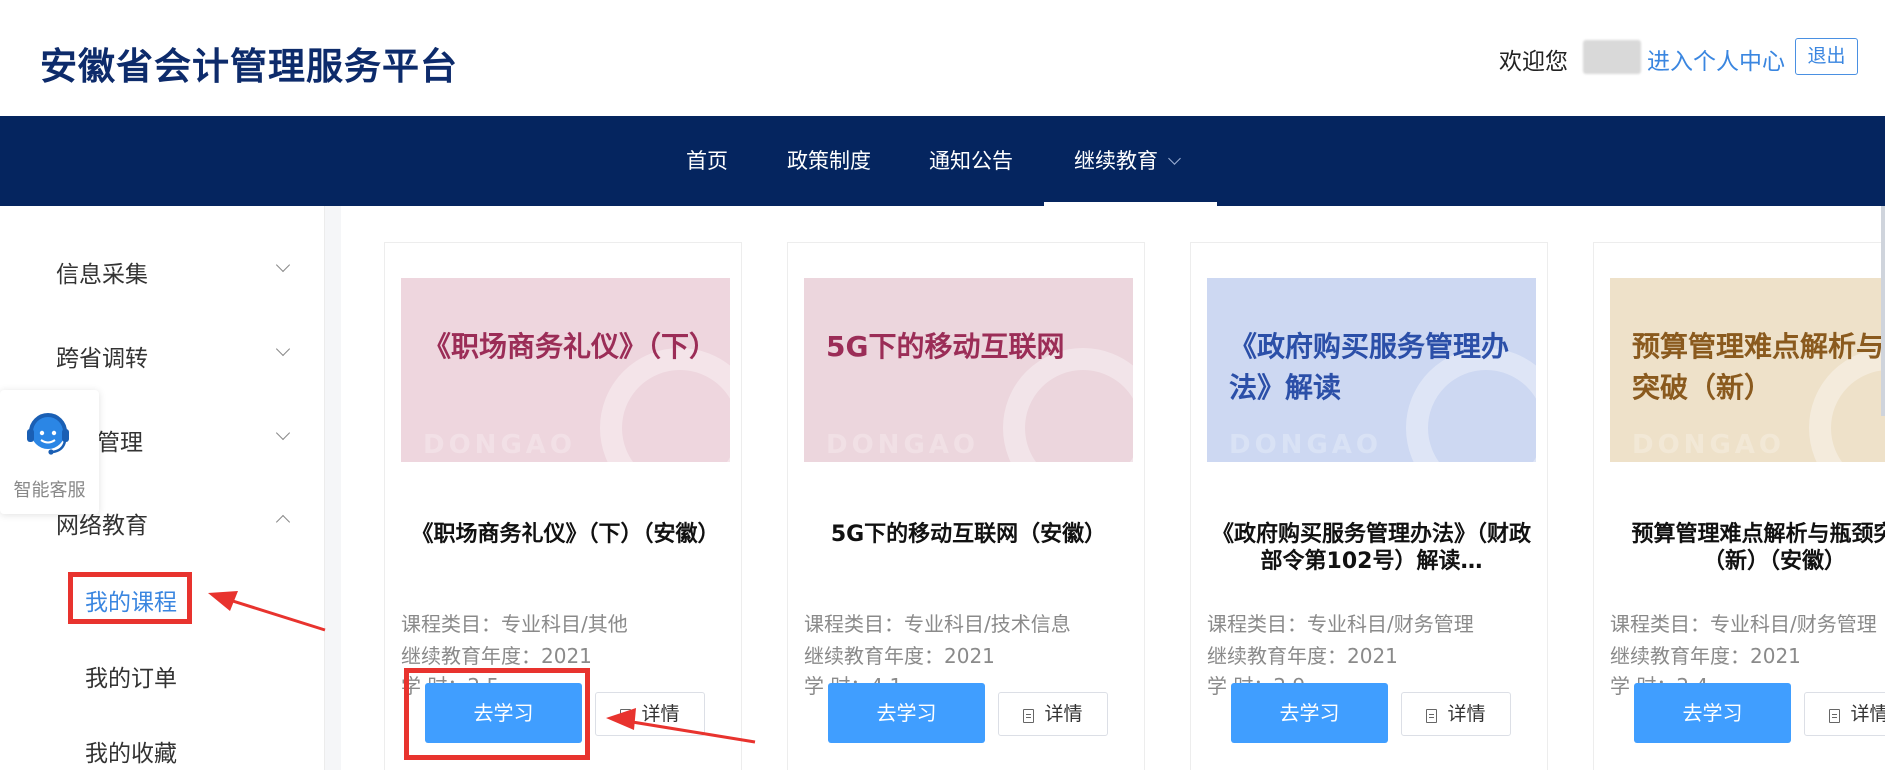 The height and width of the screenshot is (770, 1885). I want to click on course-thumb-title: 5G下的移动互联网, so click(945, 346).